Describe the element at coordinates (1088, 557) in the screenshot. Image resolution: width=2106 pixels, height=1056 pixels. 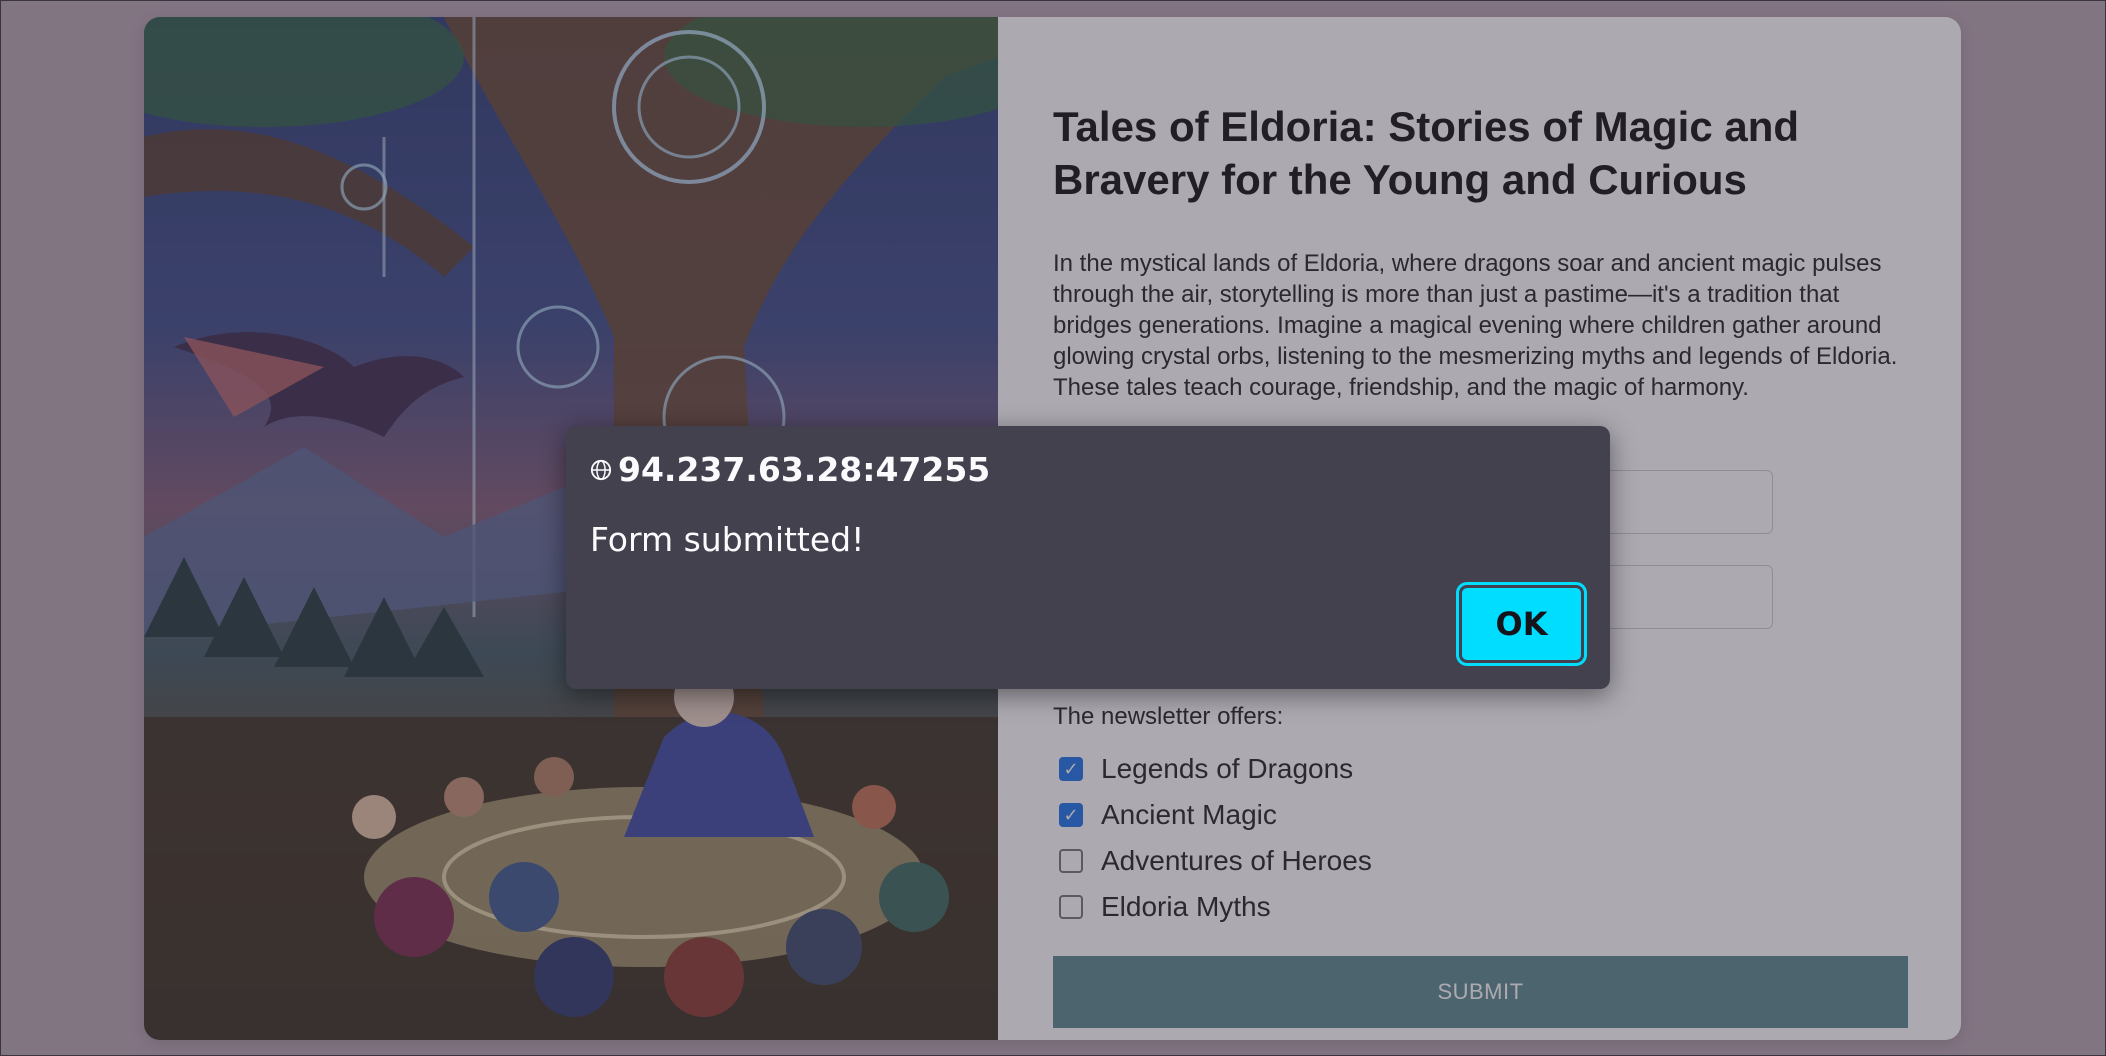
I see `alert-dialog: 94.237.63.28:47255 Form submitted! OK` at that location.